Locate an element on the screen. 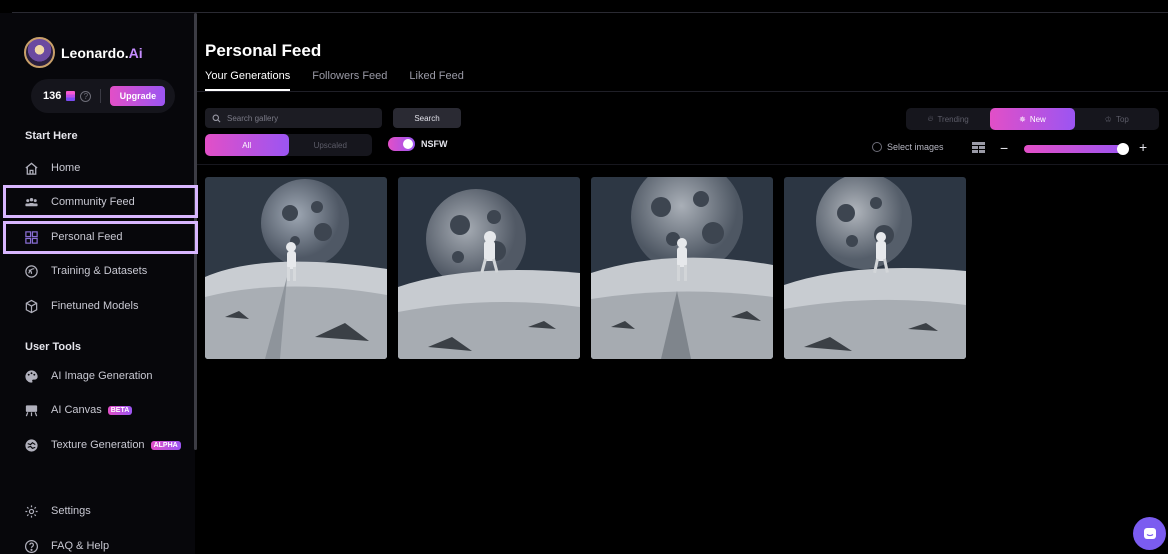 The image size is (1168, 554). nsfw-toggle-group: NSFW is located at coordinates (418, 144).